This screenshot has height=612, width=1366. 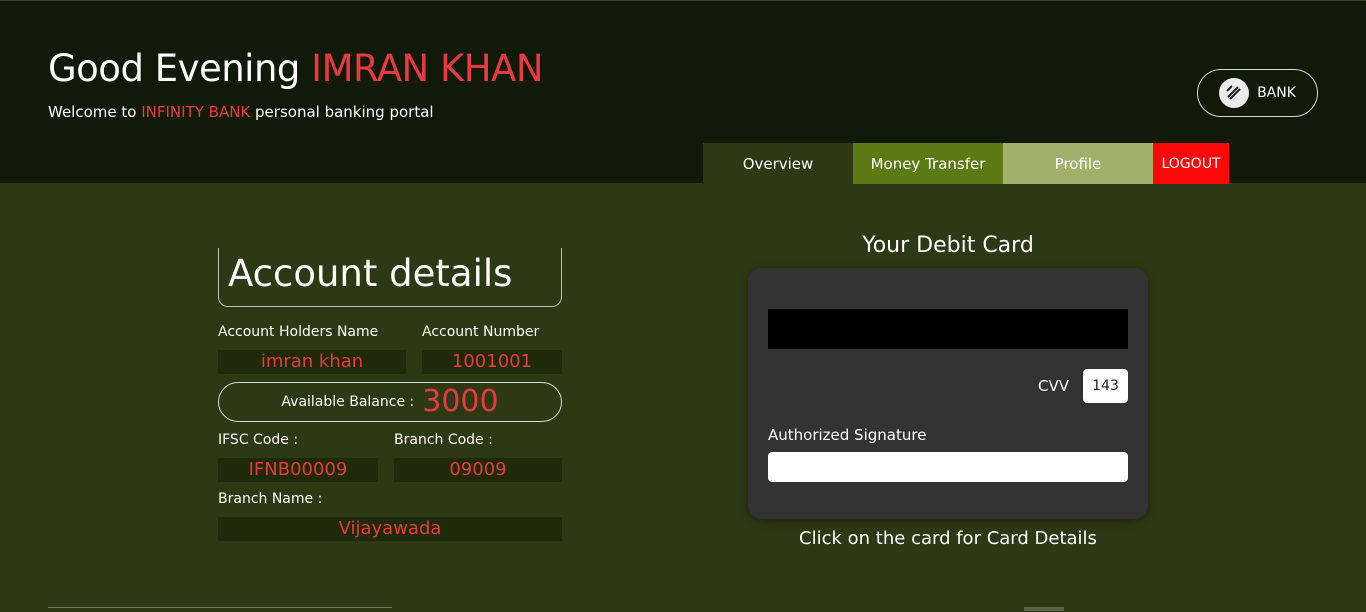 What do you see at coordinates (427, 68) in the screenshot?
I see `user-name: IMRAN KHAN` at bounding box center [427, 68].